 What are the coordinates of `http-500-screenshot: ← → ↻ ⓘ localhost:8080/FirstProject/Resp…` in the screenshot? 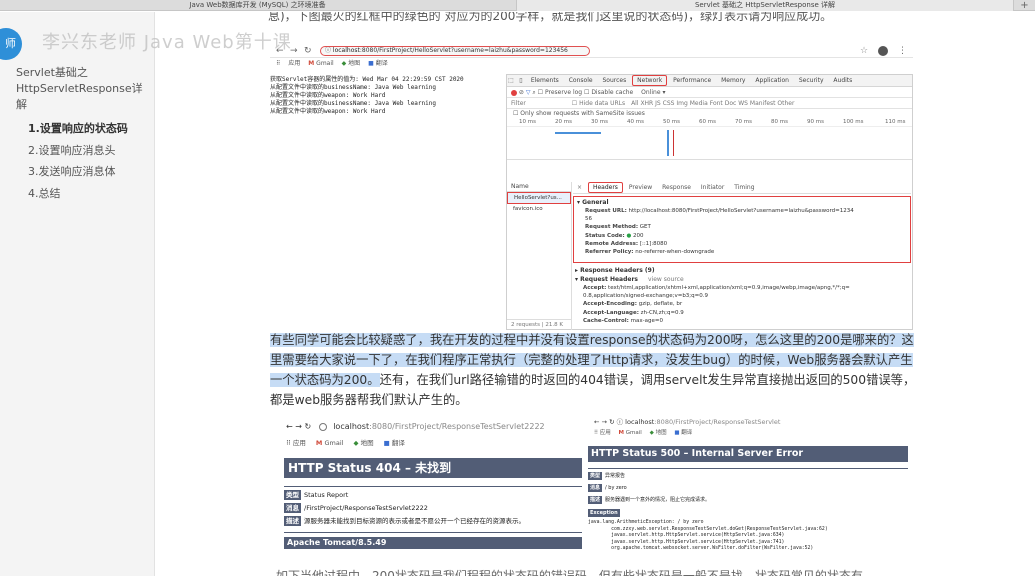 It's located at (751, 487).